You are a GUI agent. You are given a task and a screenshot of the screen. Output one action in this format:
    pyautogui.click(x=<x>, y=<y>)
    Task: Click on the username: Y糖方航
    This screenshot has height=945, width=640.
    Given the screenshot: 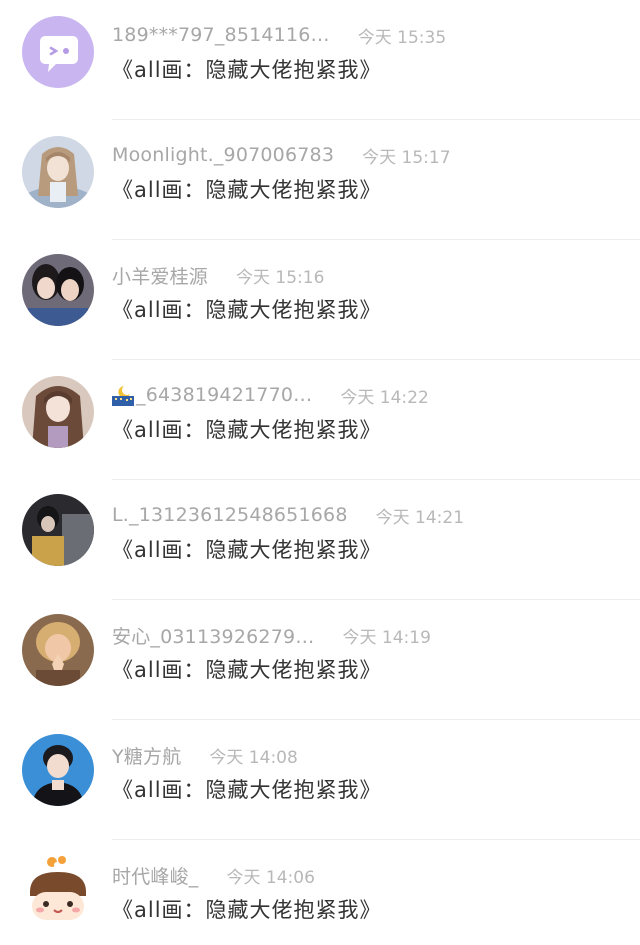 What is the action you would take?
    pyautogui.click(x=146, y=755)
    